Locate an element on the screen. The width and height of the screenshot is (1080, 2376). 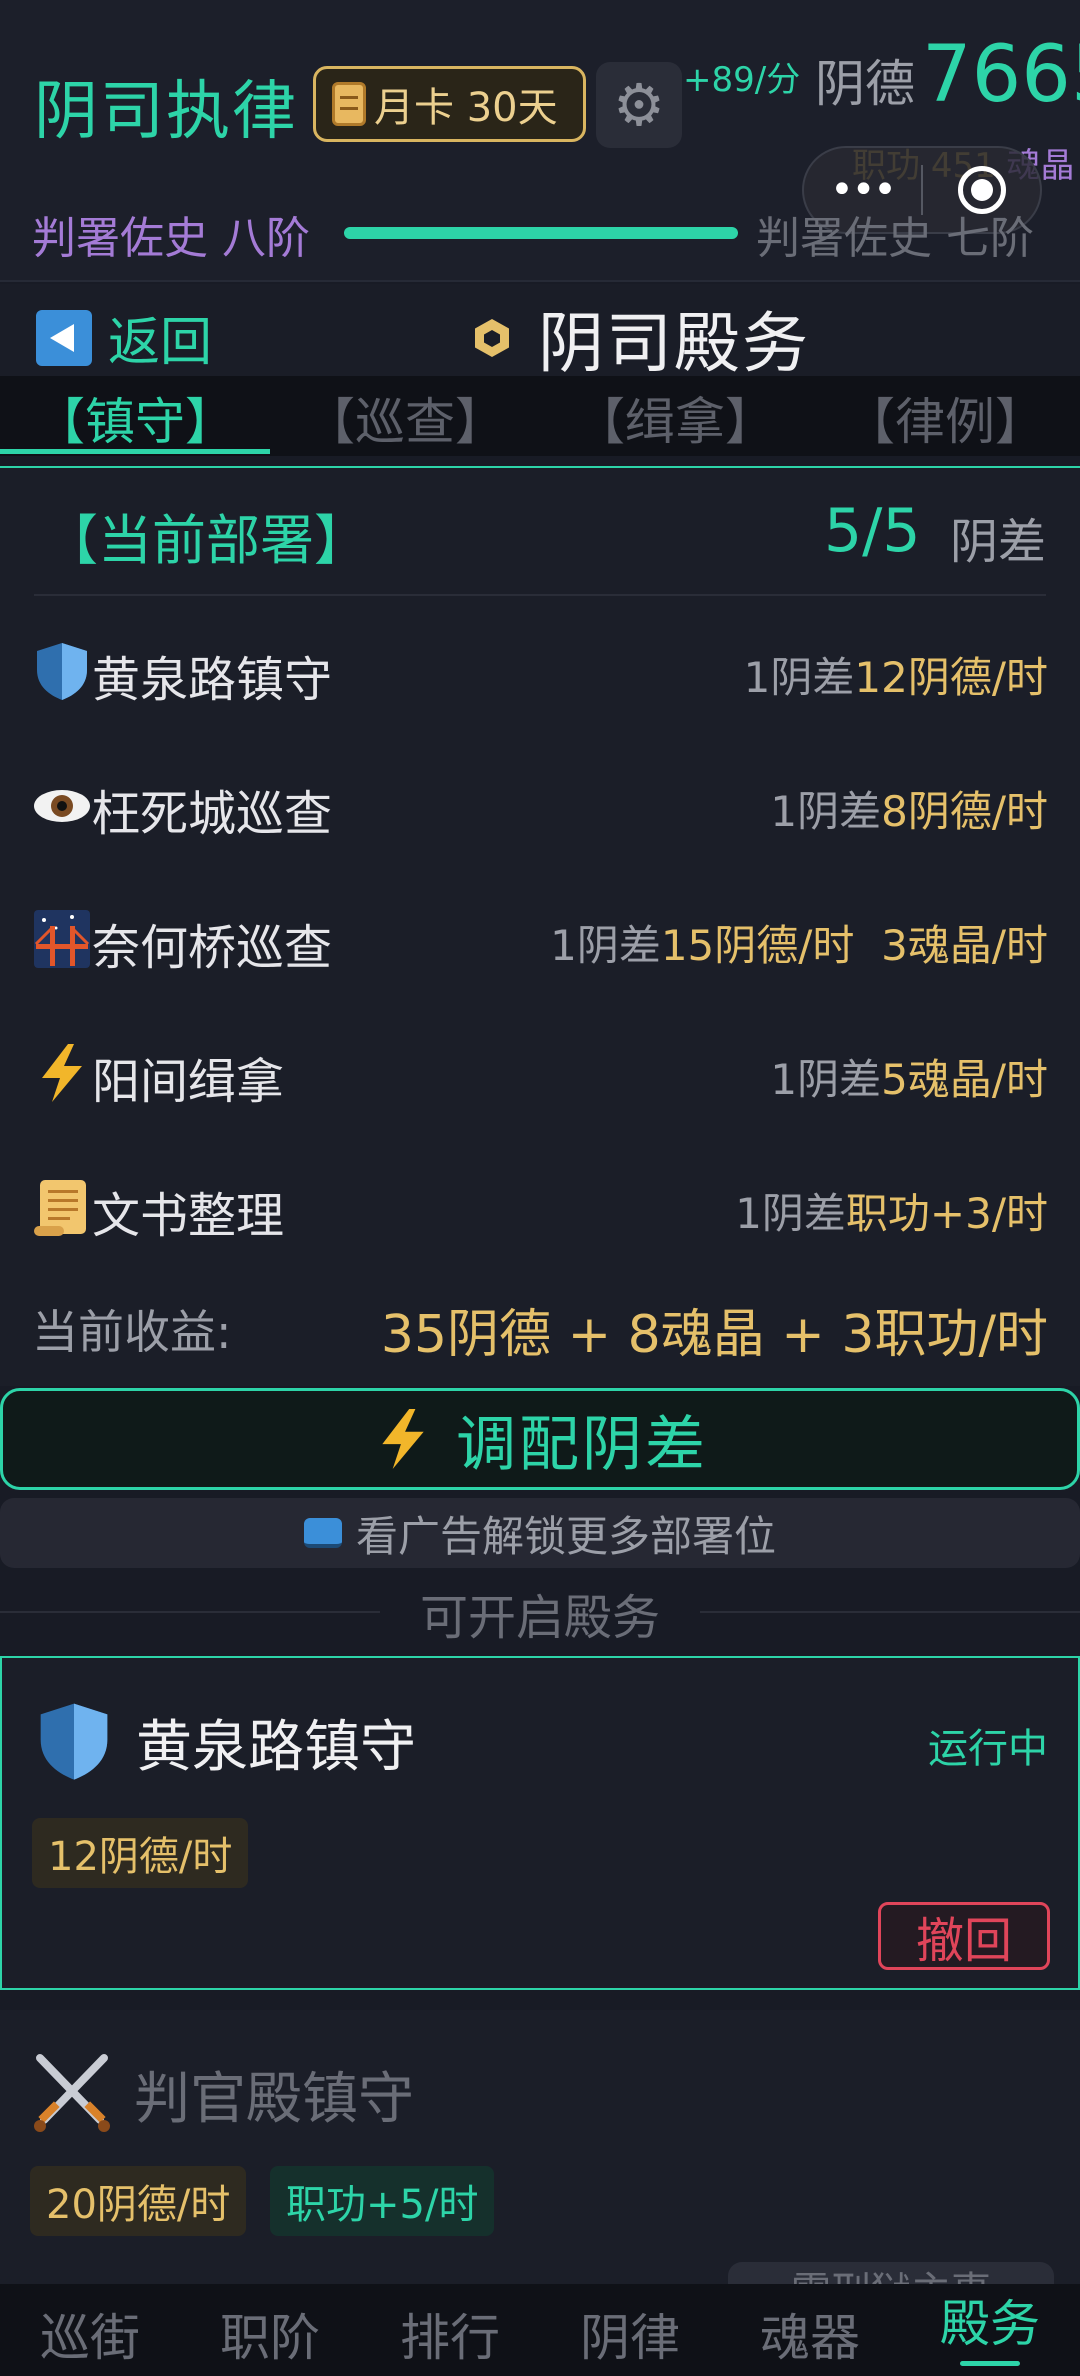
yinde-value: 7665 is located at coordinates (1001, 75).